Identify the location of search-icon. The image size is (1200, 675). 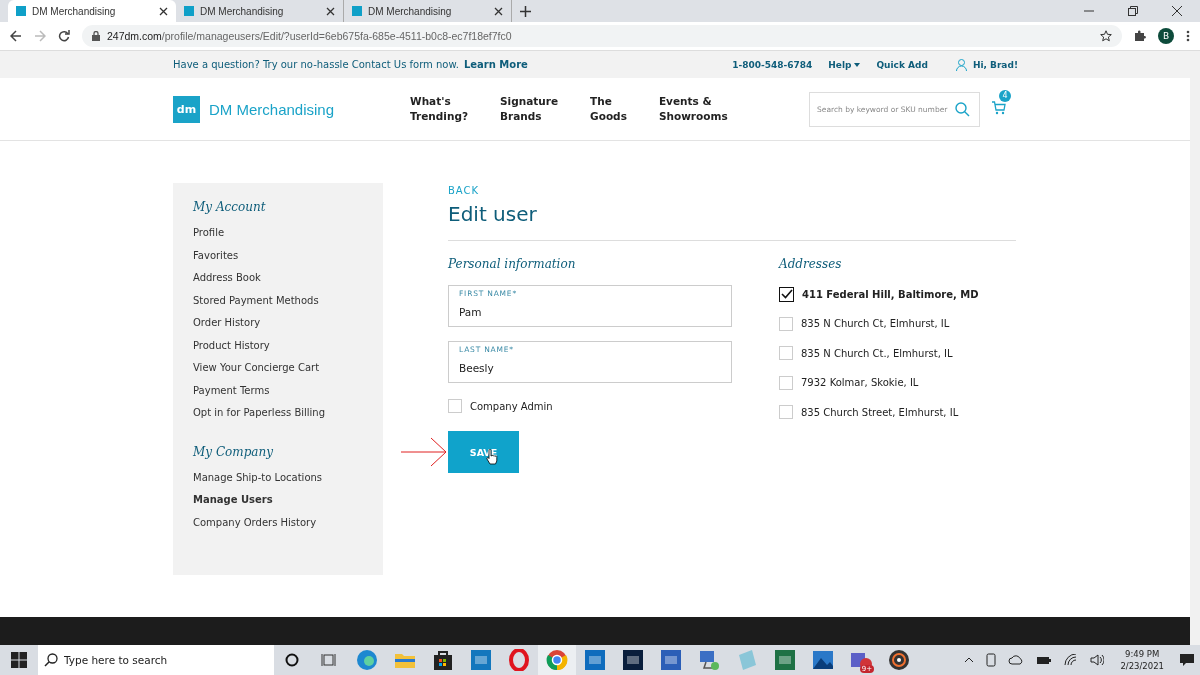
(962, 109).